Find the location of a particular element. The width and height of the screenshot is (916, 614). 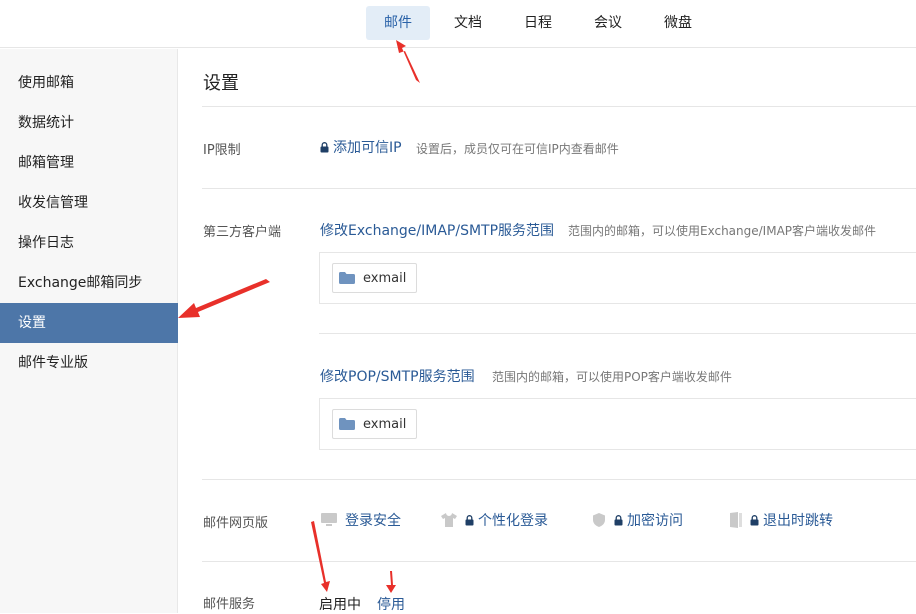

pop-hint: 范围内的邮箱，可以使用POP客户端收发邮件 is located at coordinates (612, 377).